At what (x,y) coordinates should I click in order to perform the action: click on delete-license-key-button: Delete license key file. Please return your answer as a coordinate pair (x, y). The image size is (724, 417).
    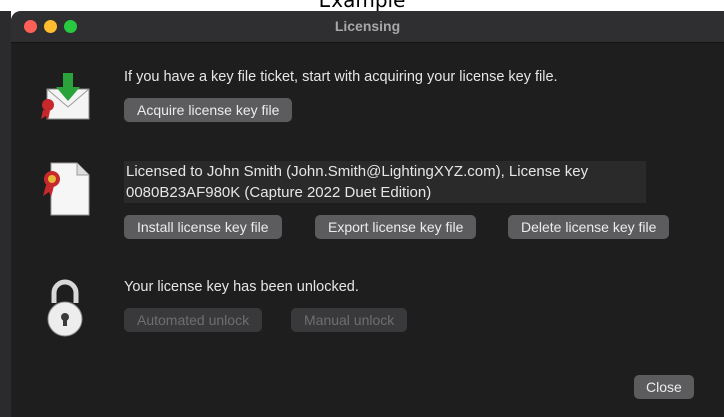
    Looking at the image, I should click on (589, 227).